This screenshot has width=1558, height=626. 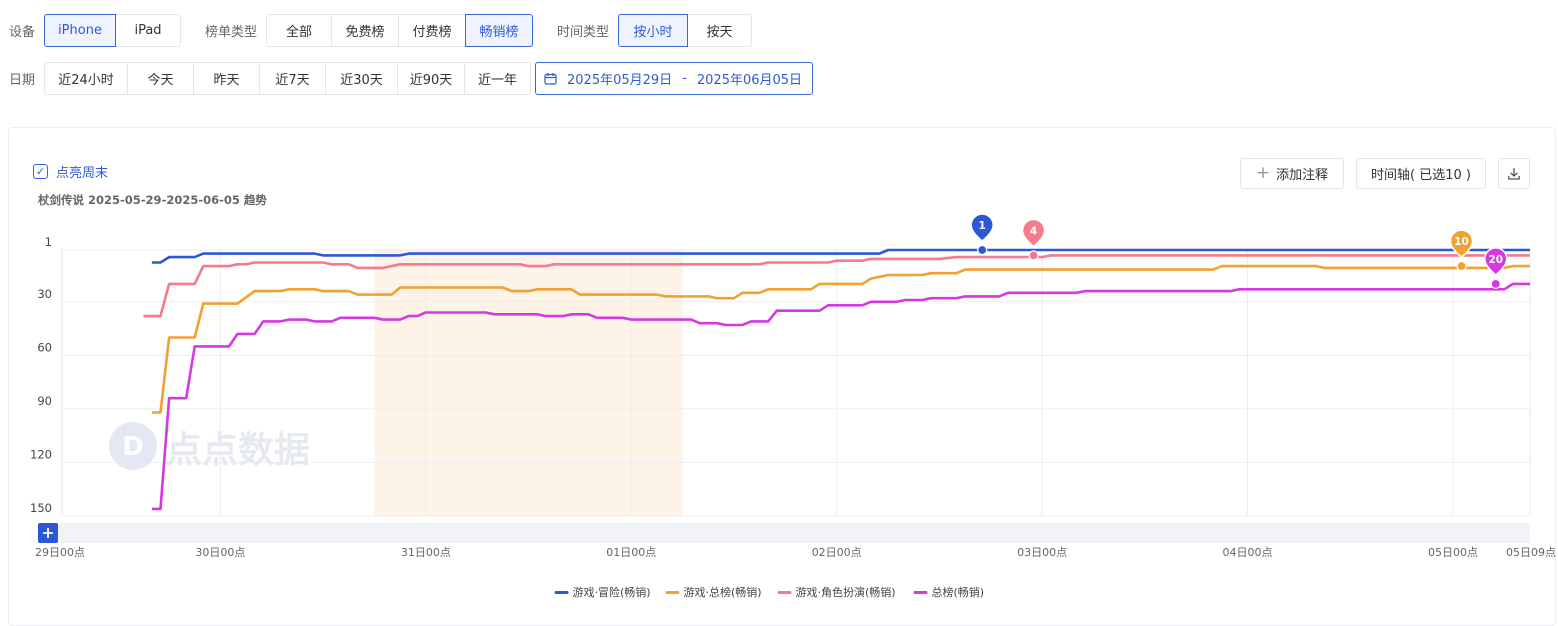 What do you see at coordinates (44, 347) in the screenshot?
I see `y-tick-label: 60` at bounding box center [44, 347].